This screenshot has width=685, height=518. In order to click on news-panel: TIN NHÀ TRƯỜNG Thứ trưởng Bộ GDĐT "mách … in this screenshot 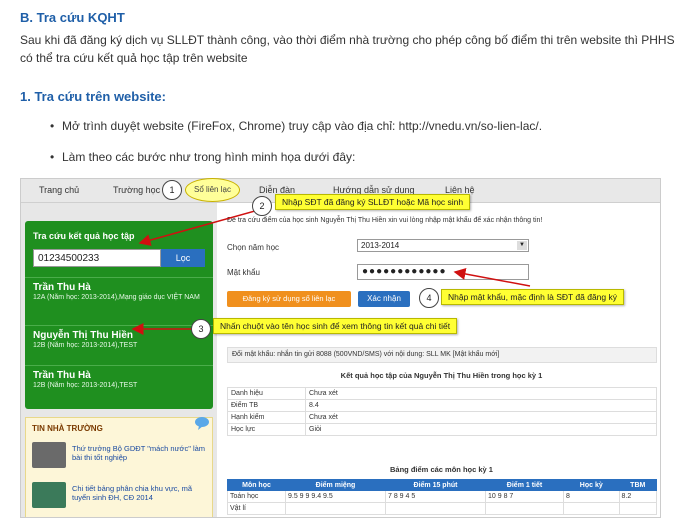, I will do `click(119, 467)`.